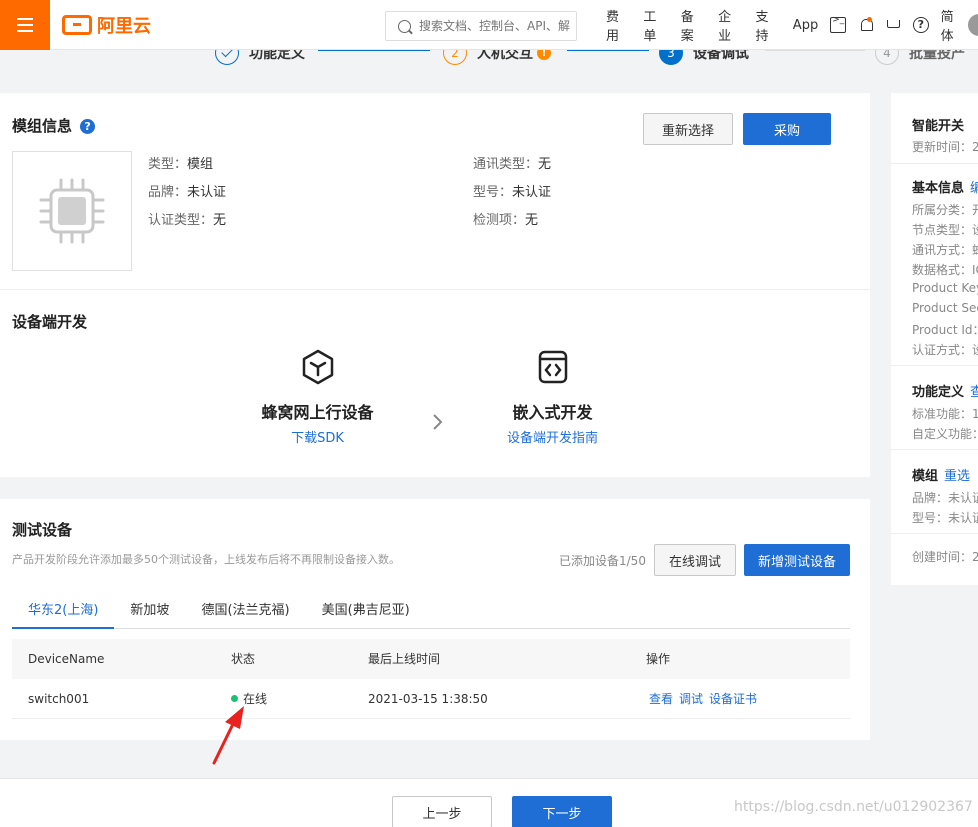 The image size is (978, 827). I want to click on created-time: 创建时间：2, so click(945, 557).